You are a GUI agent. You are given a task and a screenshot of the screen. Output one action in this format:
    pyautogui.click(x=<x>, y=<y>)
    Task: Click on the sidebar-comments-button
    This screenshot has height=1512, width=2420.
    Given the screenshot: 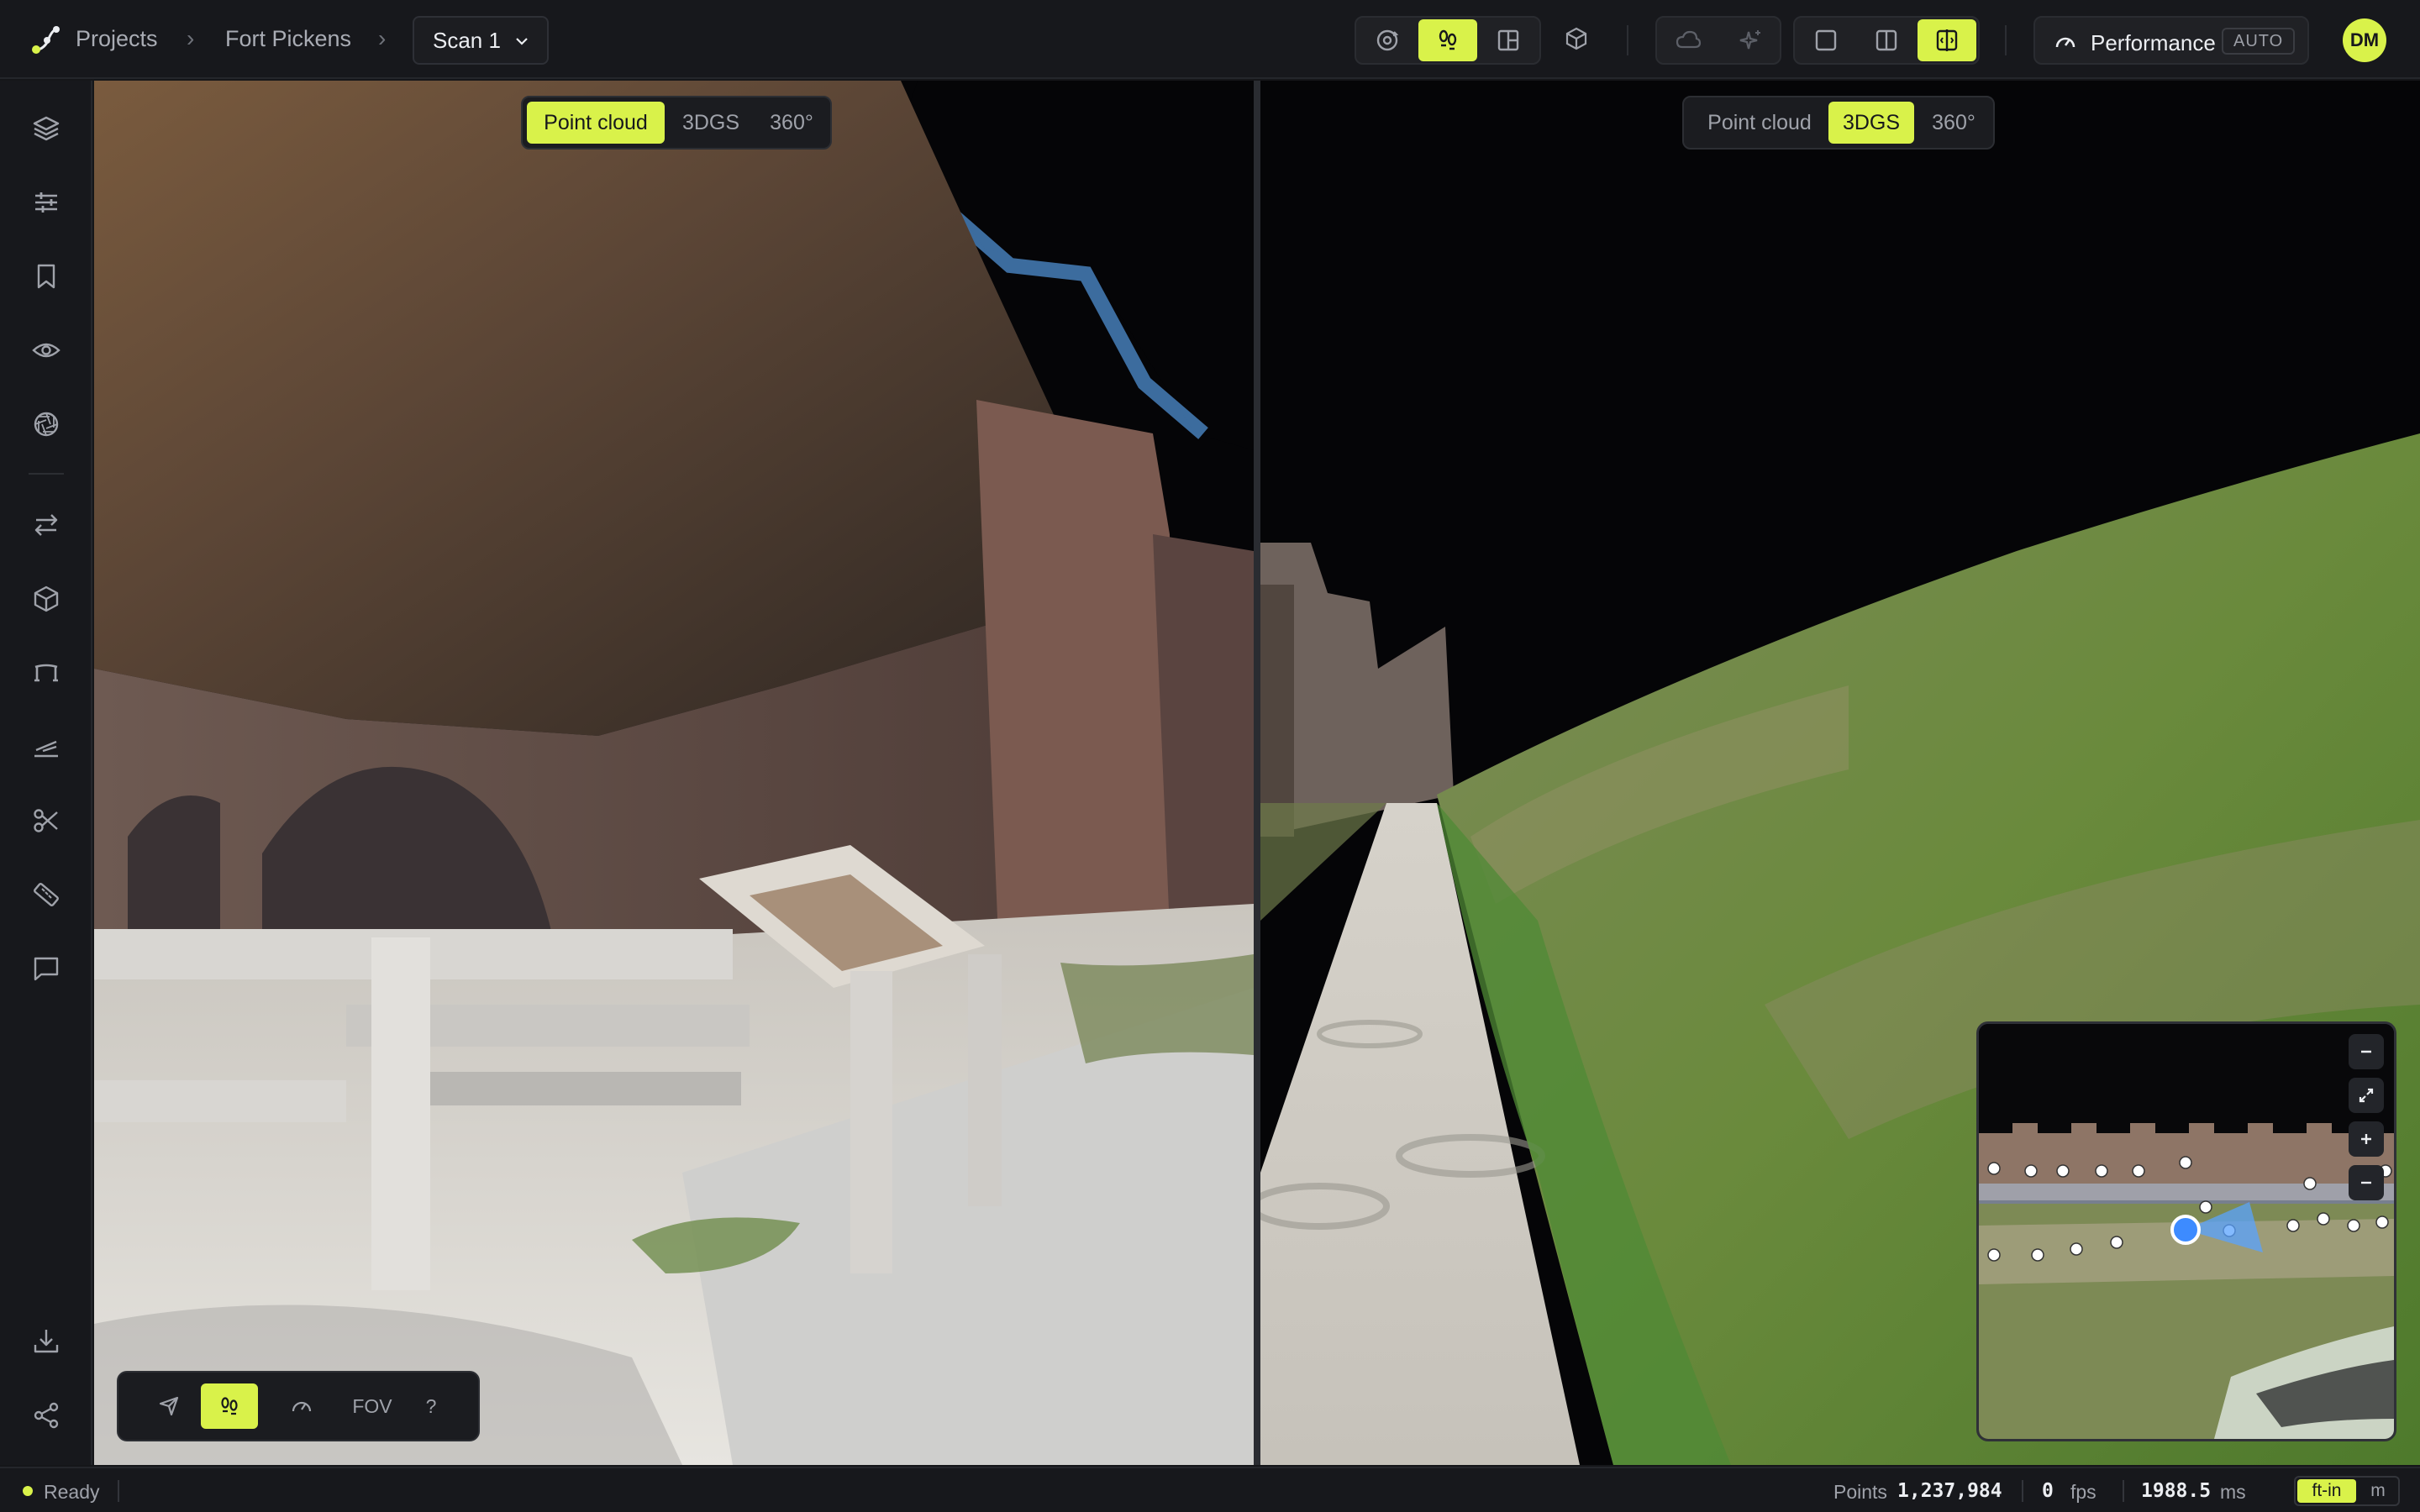 What is the action you would take?
    pyautogui.click(x=46, y=969)
    